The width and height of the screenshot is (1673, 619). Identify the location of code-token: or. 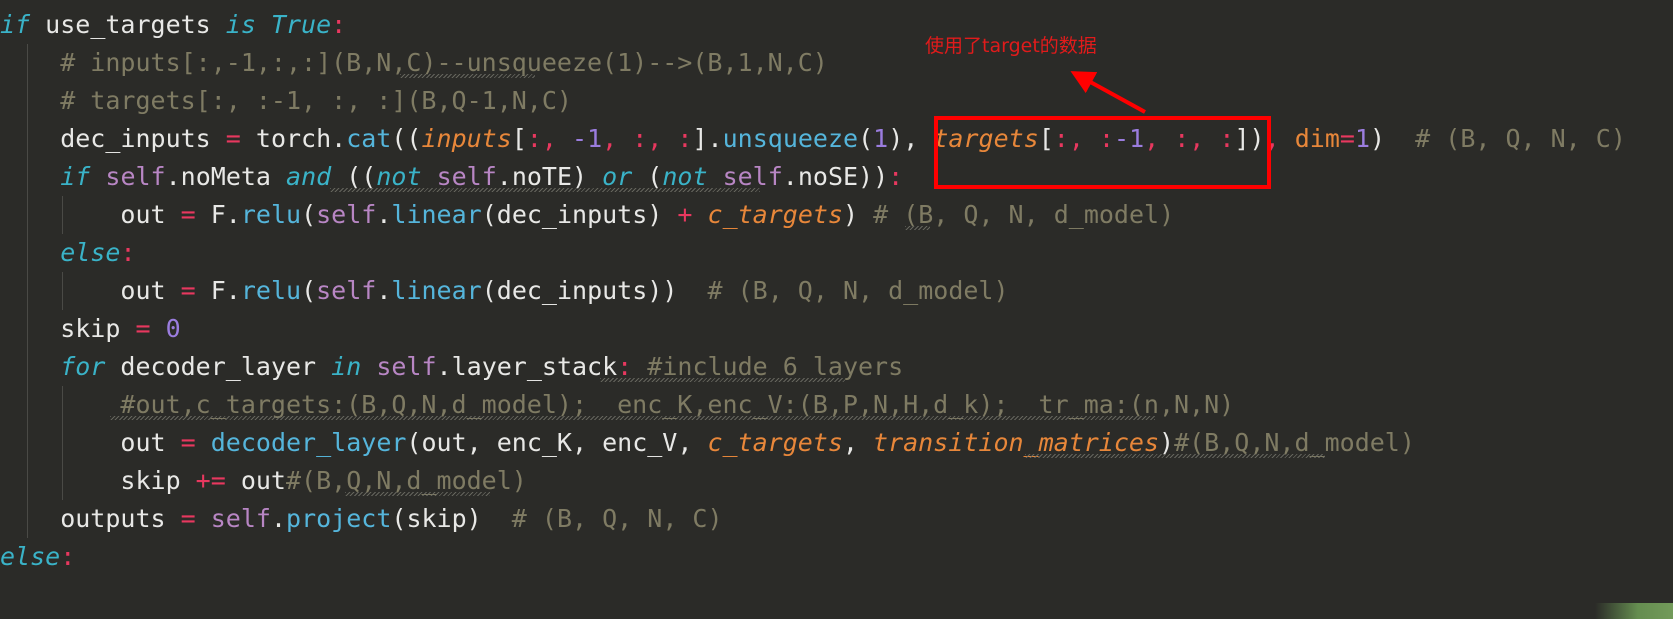
(617, 176).